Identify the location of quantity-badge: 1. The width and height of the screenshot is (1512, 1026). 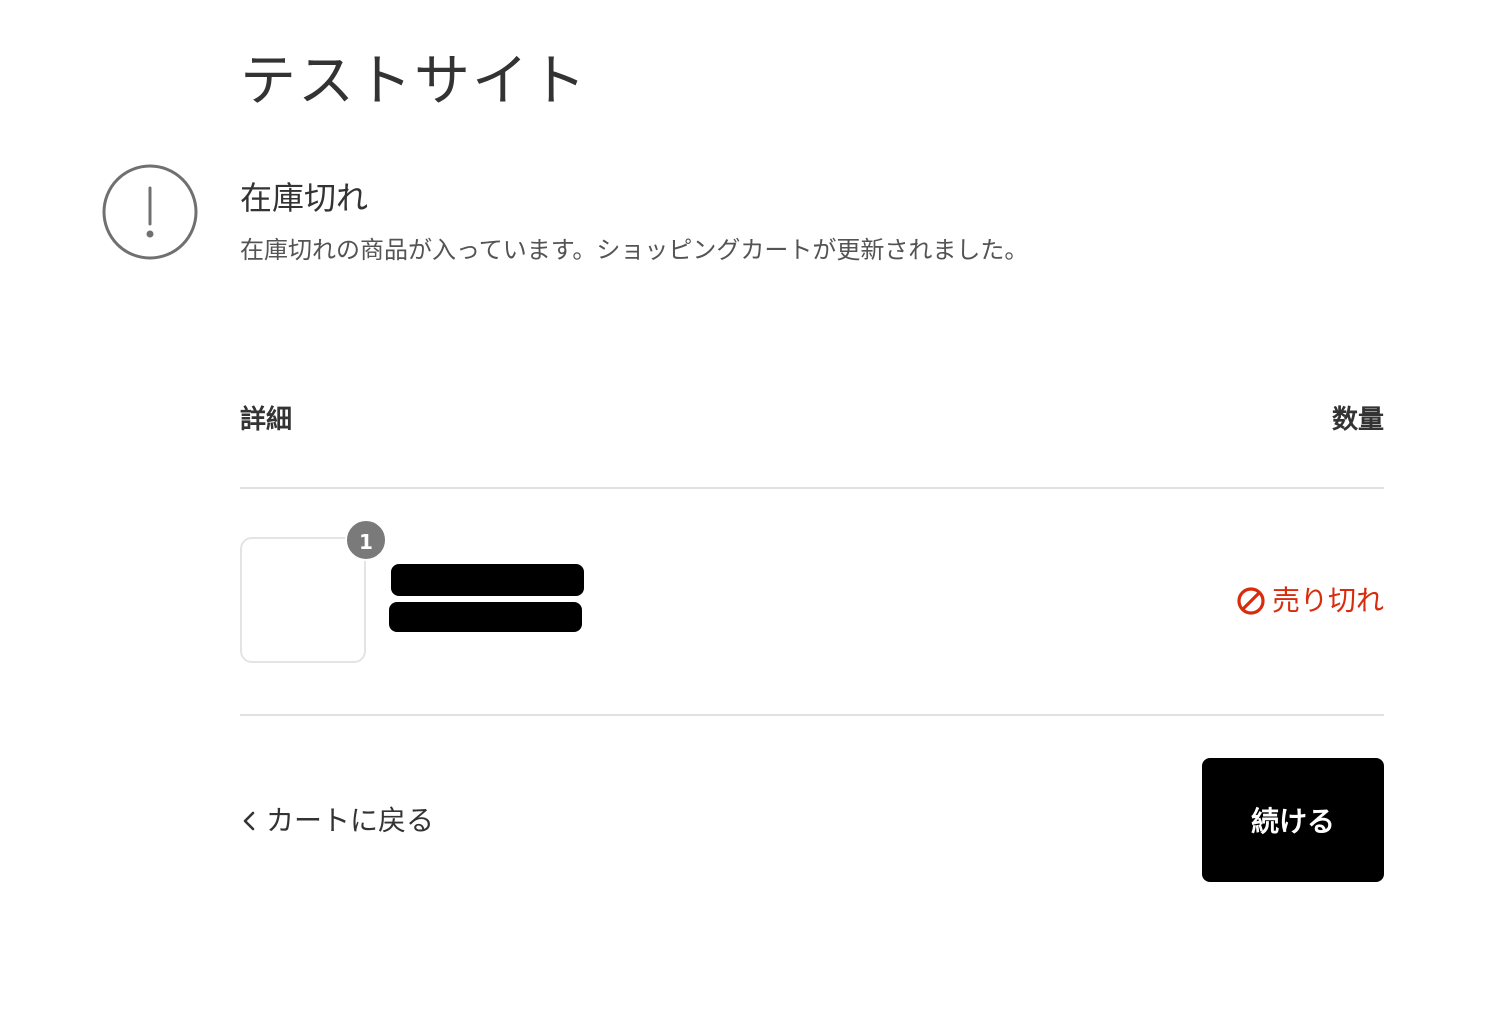
(366, 540).